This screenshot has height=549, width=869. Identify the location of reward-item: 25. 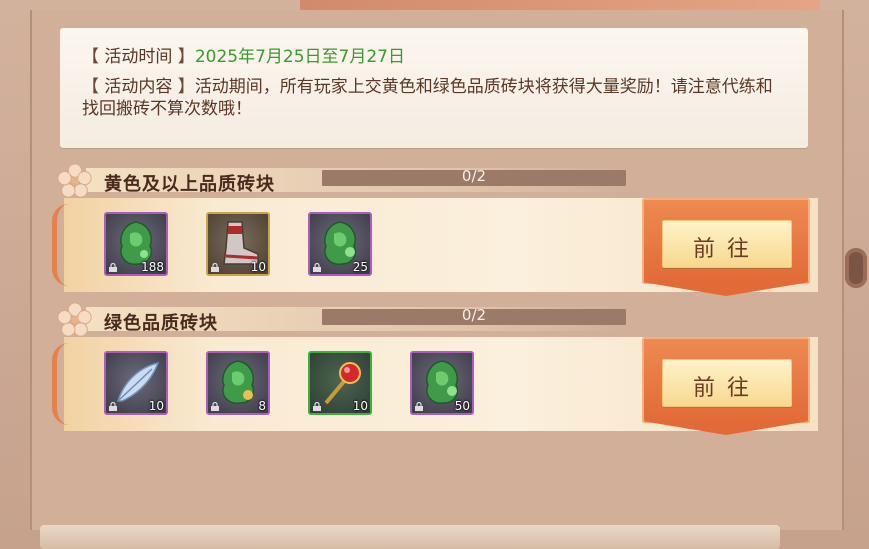
(340, 244).